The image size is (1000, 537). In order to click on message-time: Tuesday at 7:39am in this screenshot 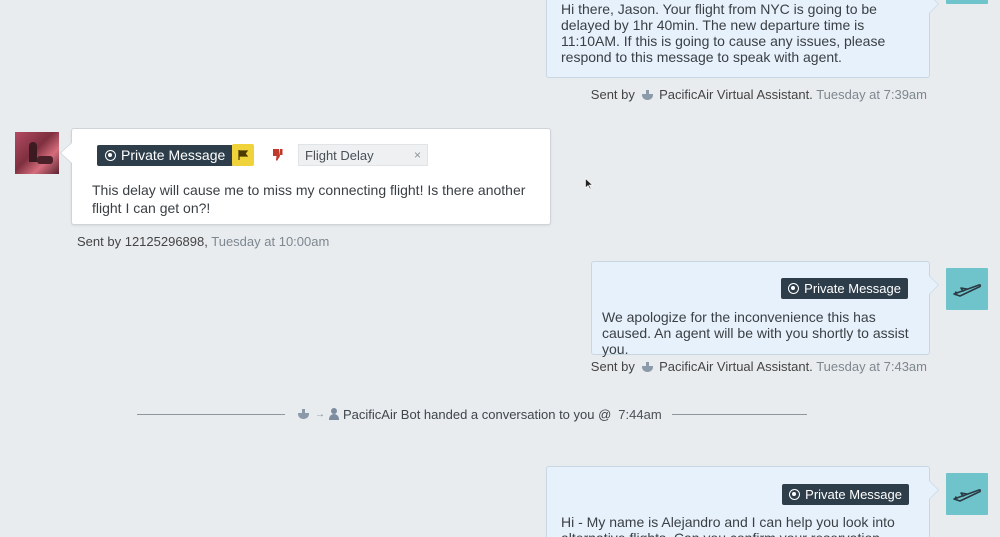, I will do `click(871, 94)`.